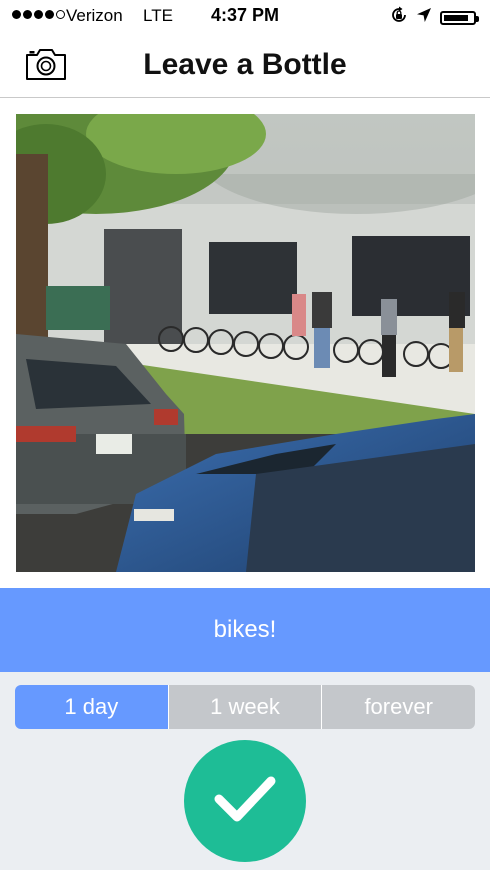  I want to click on checkmark-icon, so click(245, 801).